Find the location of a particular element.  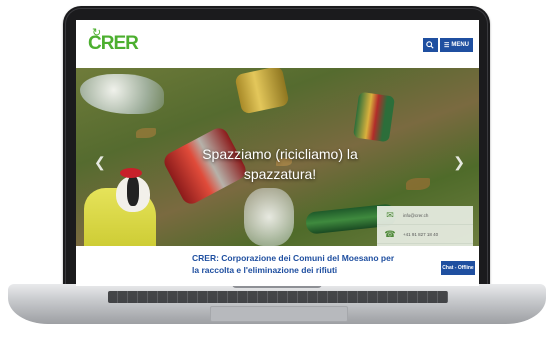

logo-text: CRER is located at coordinates (113, 43).